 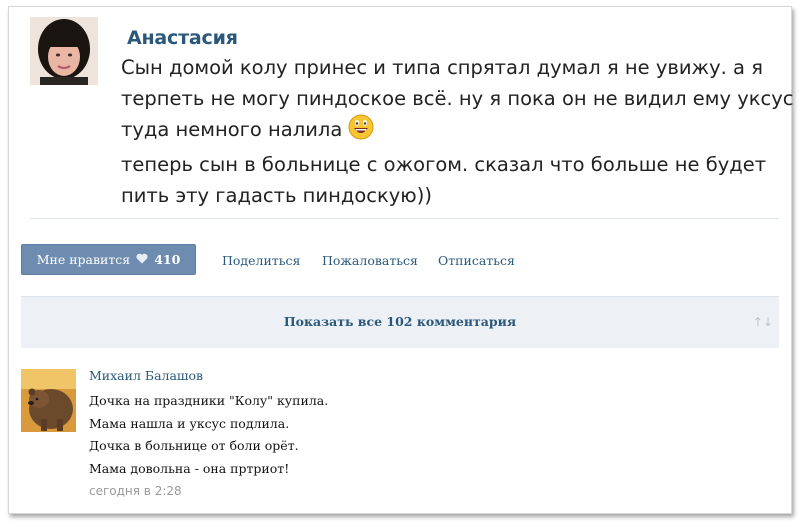 I want to click on report-link: Пожаловаться, so click(x=370, y=260).